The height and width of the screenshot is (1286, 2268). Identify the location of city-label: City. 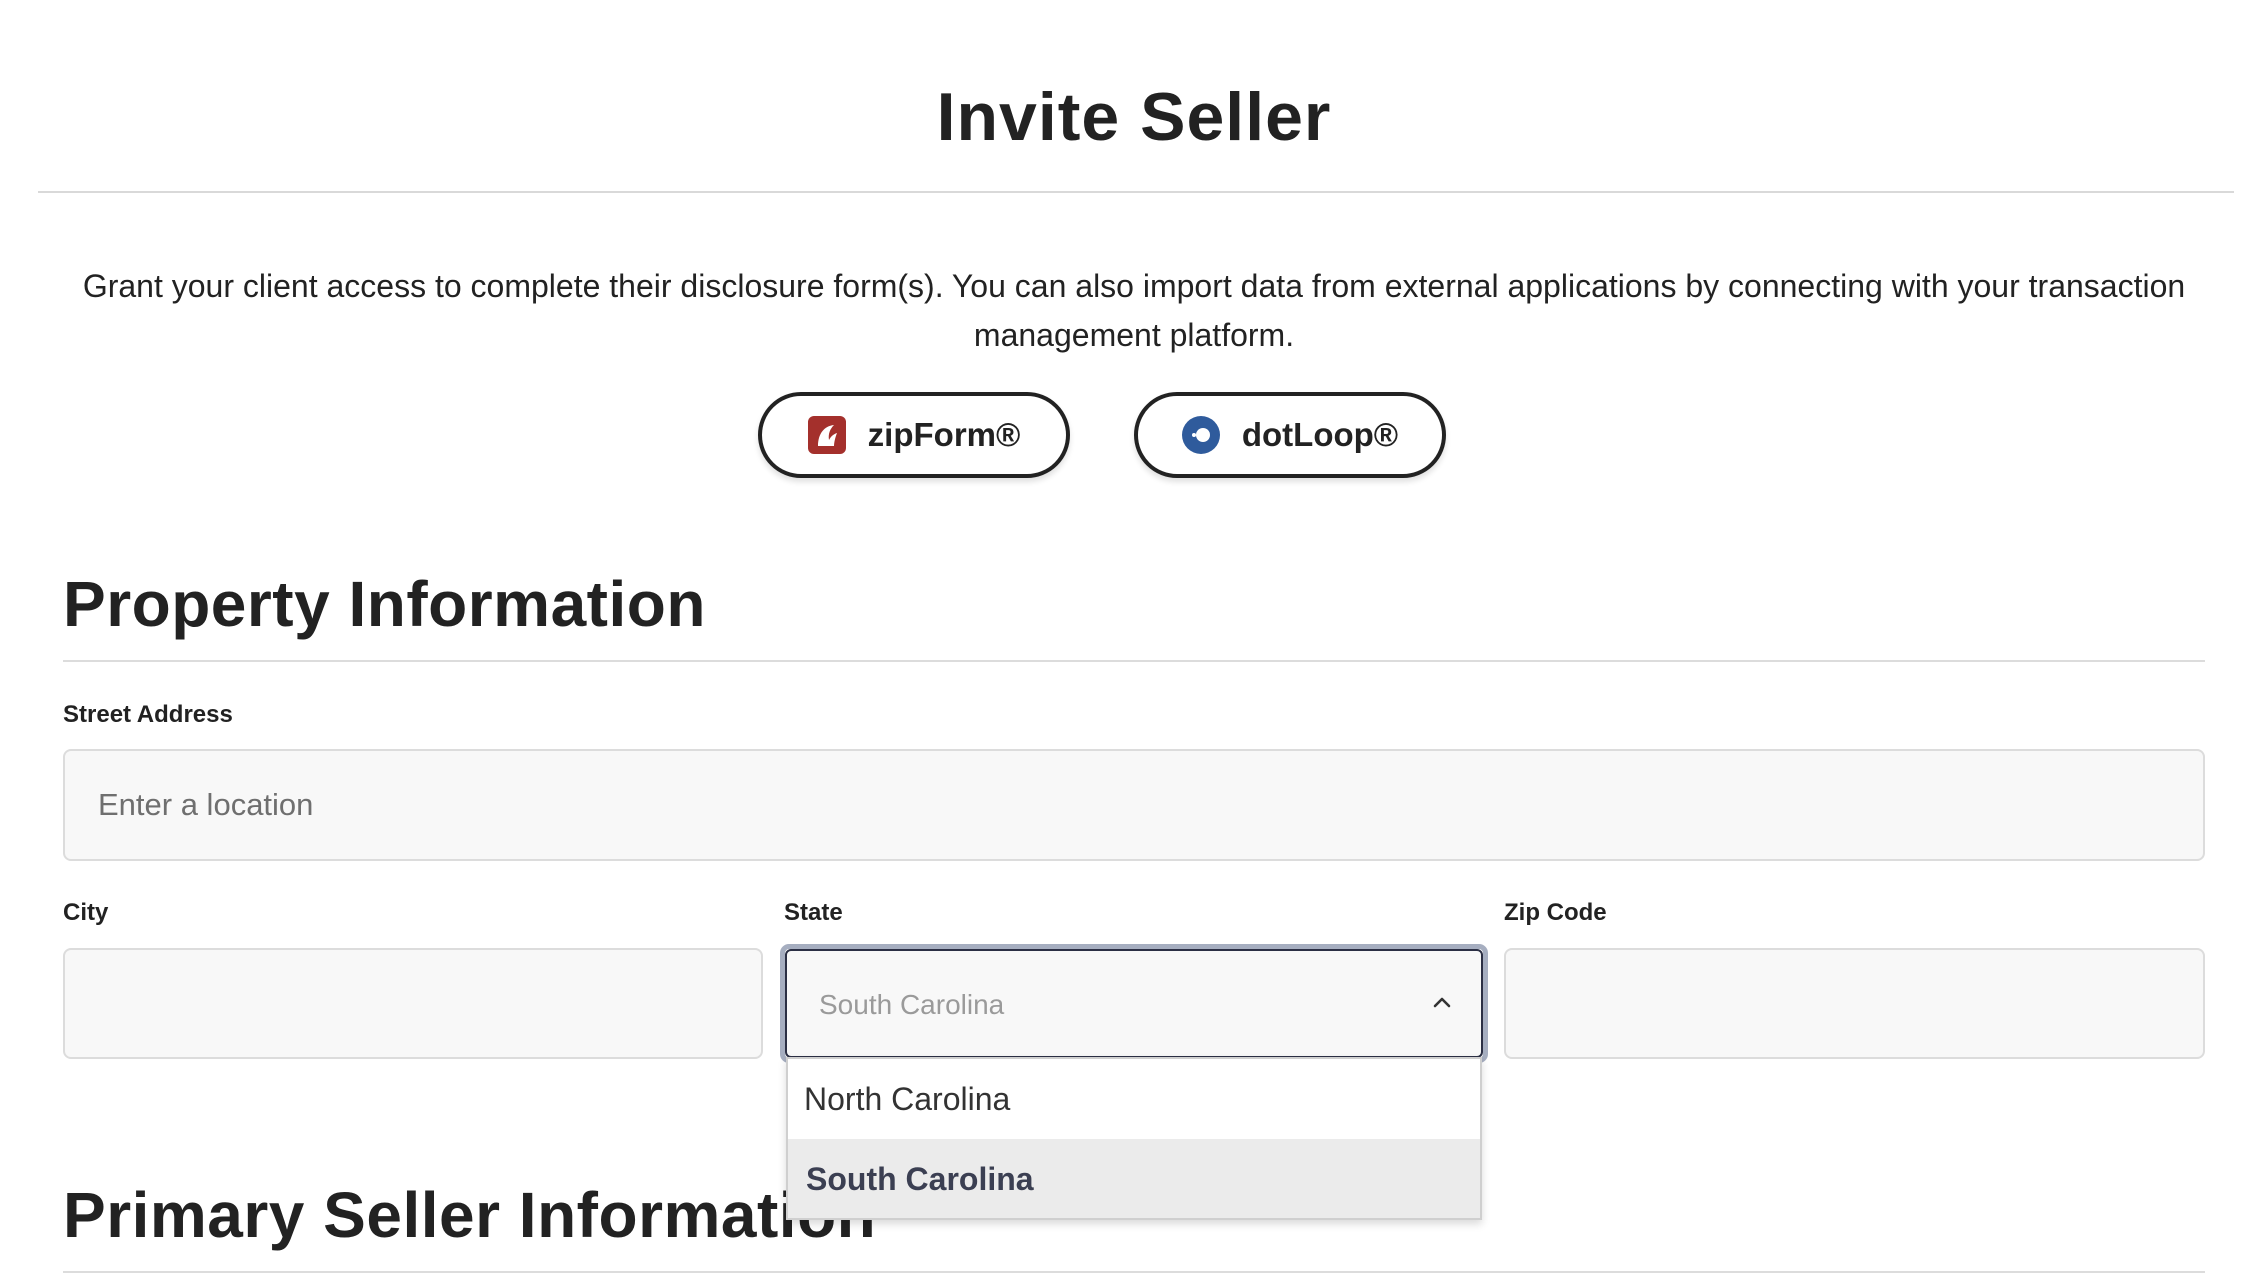
(86, 912).